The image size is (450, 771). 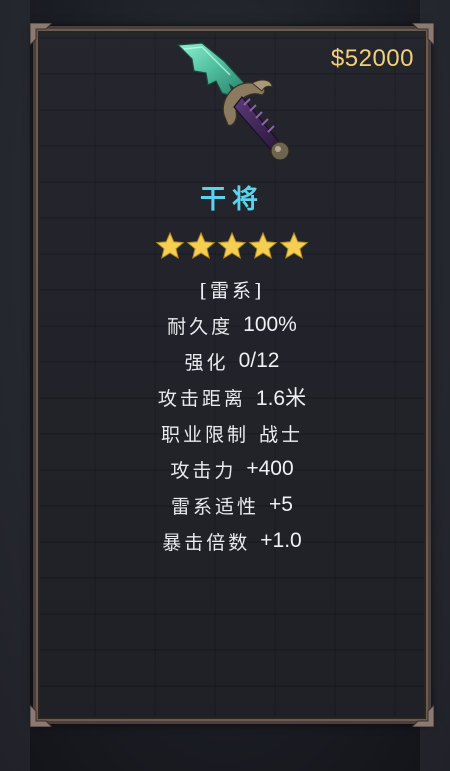 I want to click on stat-row-enhance: 强化 0/12, so click(x=232, y=361).